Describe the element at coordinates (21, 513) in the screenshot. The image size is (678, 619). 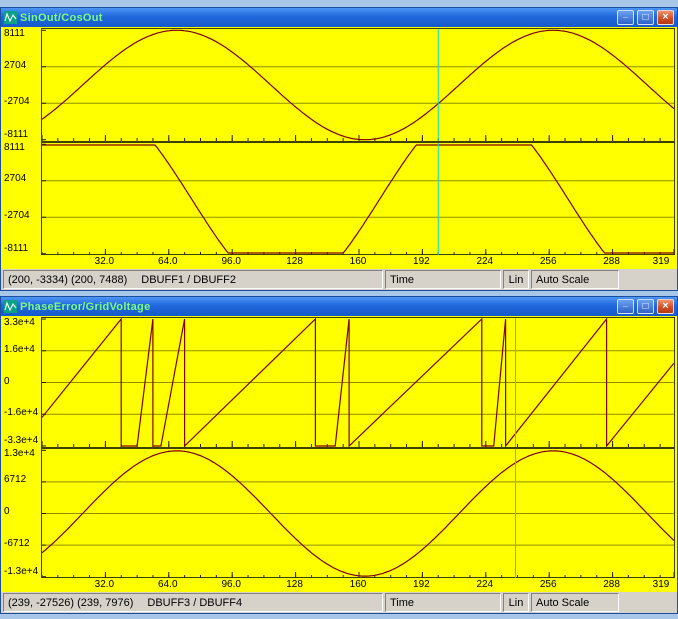
I see `y-axis-labels: 1.3e+4 6712 0 -6712 -1.3e+4` at that location.